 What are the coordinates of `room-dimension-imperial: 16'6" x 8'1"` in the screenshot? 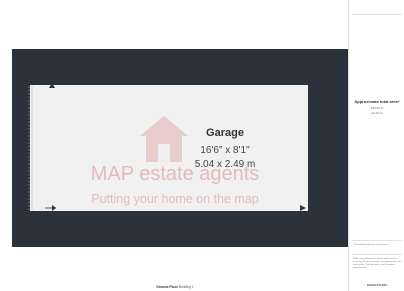 It's located at (225, 150).